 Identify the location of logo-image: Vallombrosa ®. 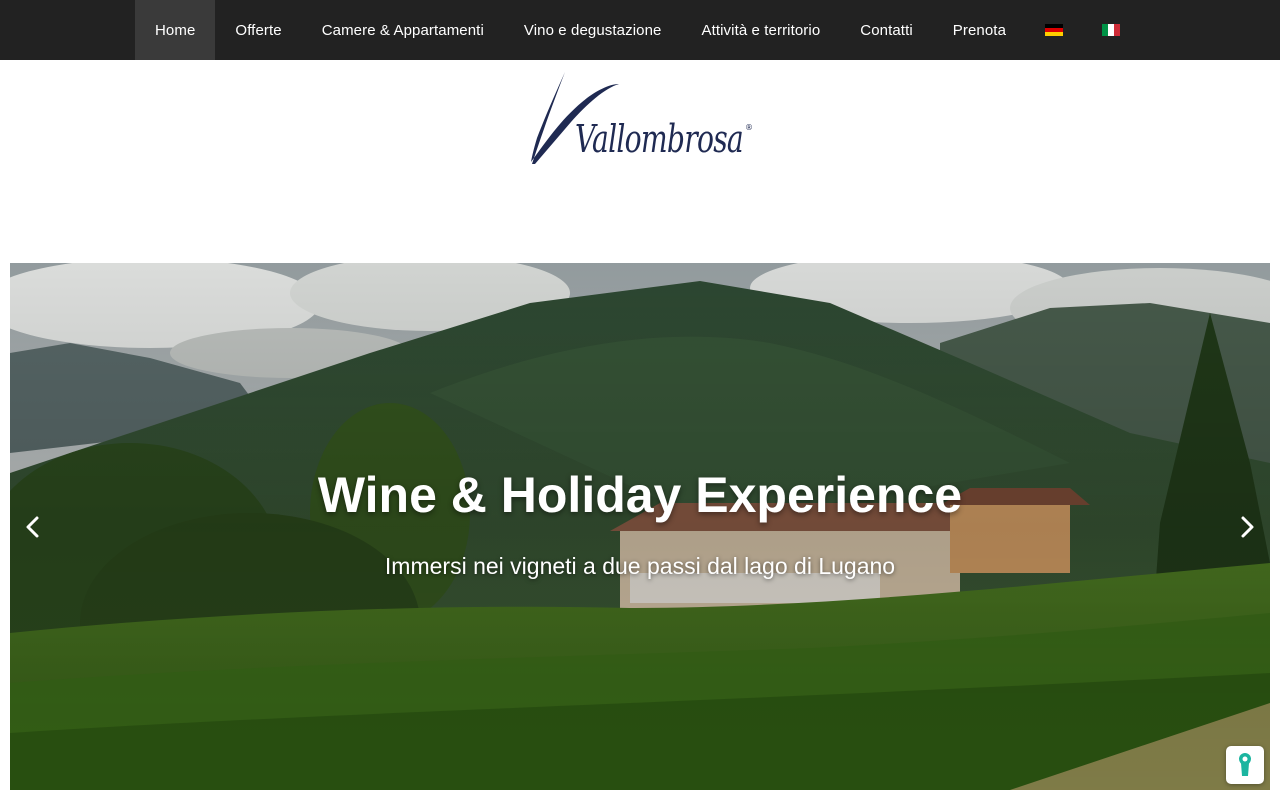
(642, 118).